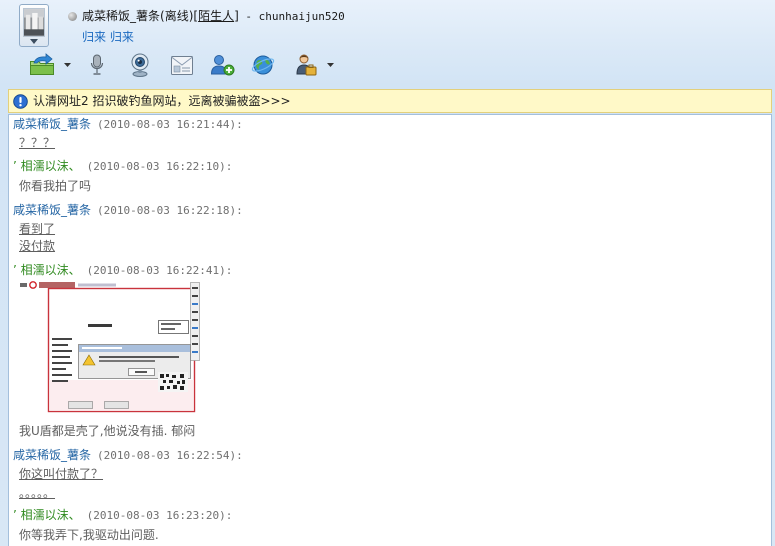  Describe the element at coordinates (121, 16) in the screenshot. I see `contact-name: 咸菜稀饭_薯条` at that location.